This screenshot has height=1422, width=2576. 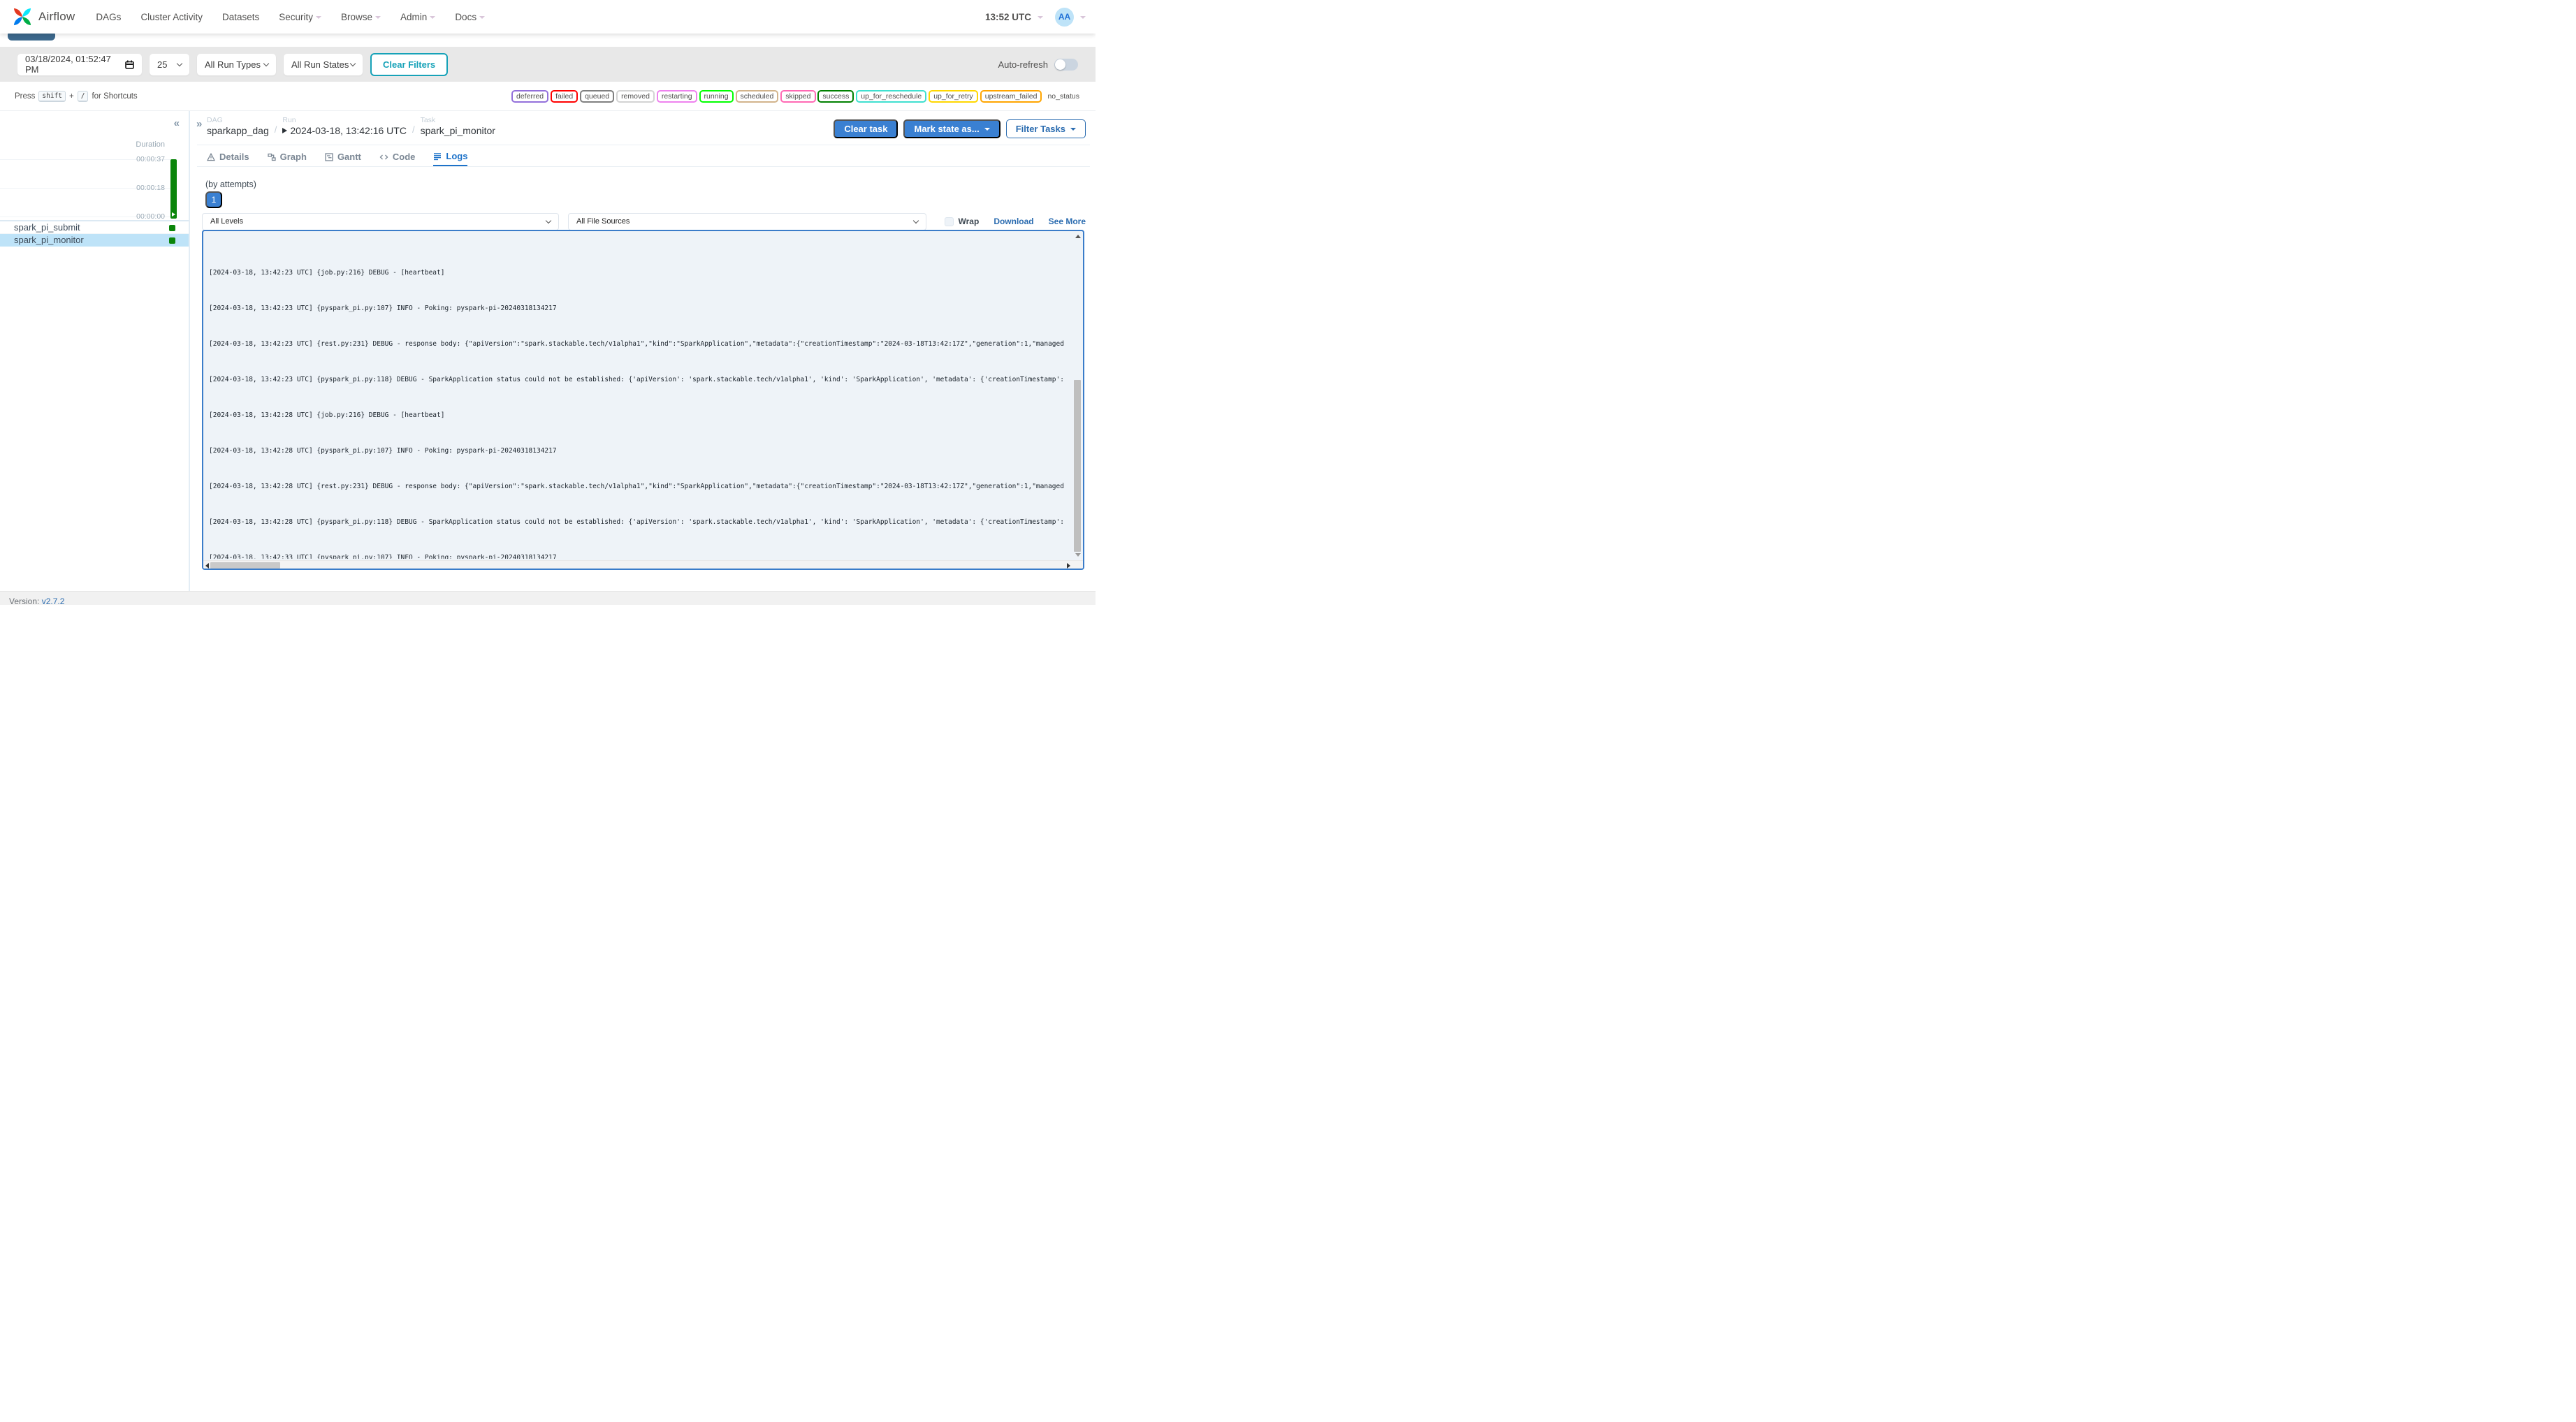 What do you see at coordinates (564, 96) in the screenshot?
I see `status-badge: failed` at bounding box center [564, 96].